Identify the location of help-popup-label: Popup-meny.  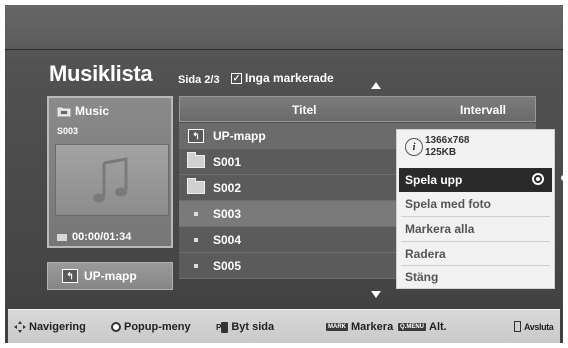
(157, 327).